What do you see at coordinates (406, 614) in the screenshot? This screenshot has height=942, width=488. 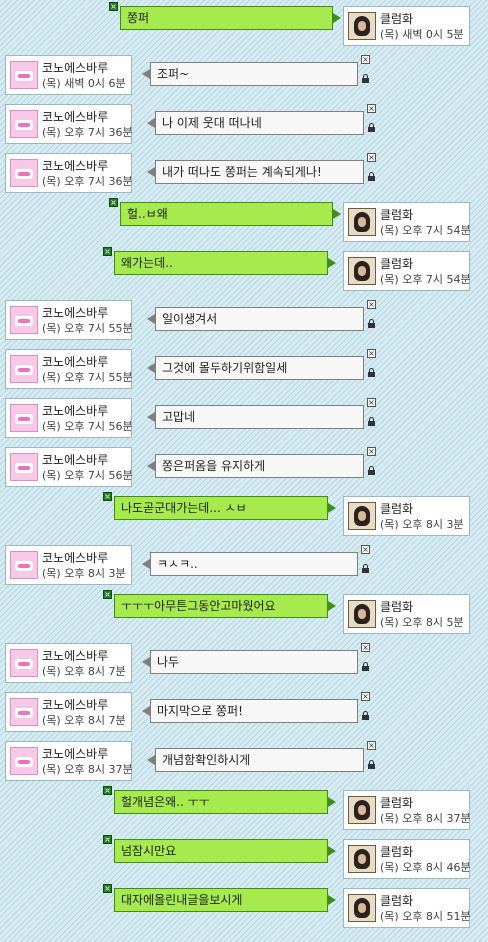 I see `author-card: 클럼화 (목) 오후 8시 5분` at bounding box center [406, 614].